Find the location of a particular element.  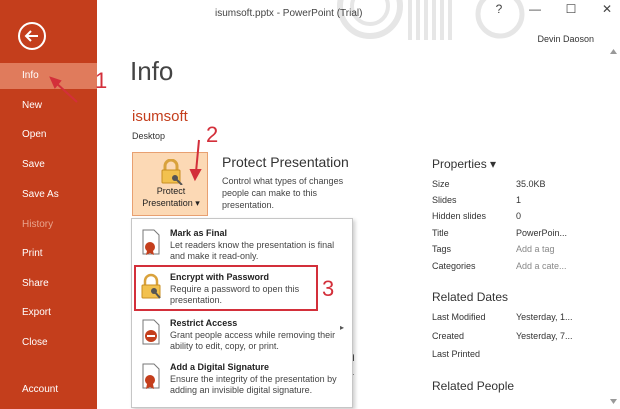

step-number-3: 3 is located at coordinates (328, 288).